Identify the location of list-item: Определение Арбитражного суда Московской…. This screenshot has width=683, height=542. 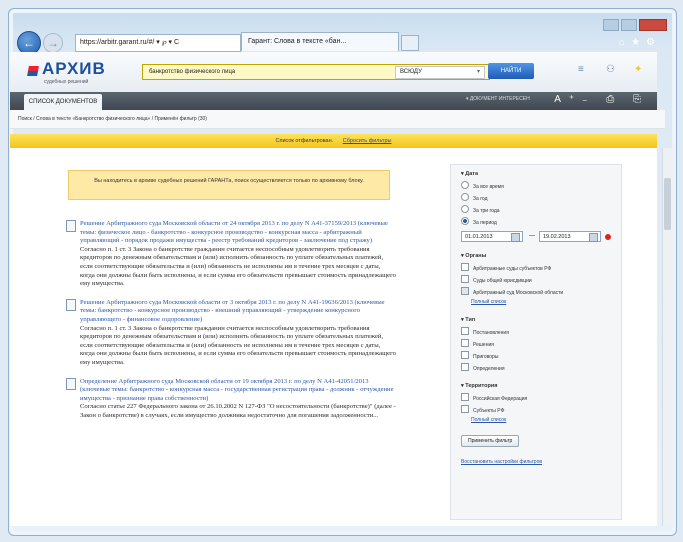
(231, 399).